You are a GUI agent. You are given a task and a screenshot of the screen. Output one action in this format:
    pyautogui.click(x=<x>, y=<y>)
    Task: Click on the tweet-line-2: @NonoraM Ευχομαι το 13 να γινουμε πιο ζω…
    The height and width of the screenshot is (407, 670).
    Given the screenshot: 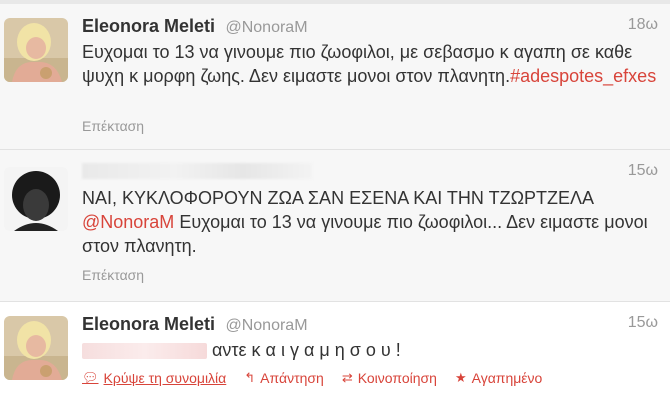 What is the action you would take?
    pyautogui.click(x=369, y=234)
    